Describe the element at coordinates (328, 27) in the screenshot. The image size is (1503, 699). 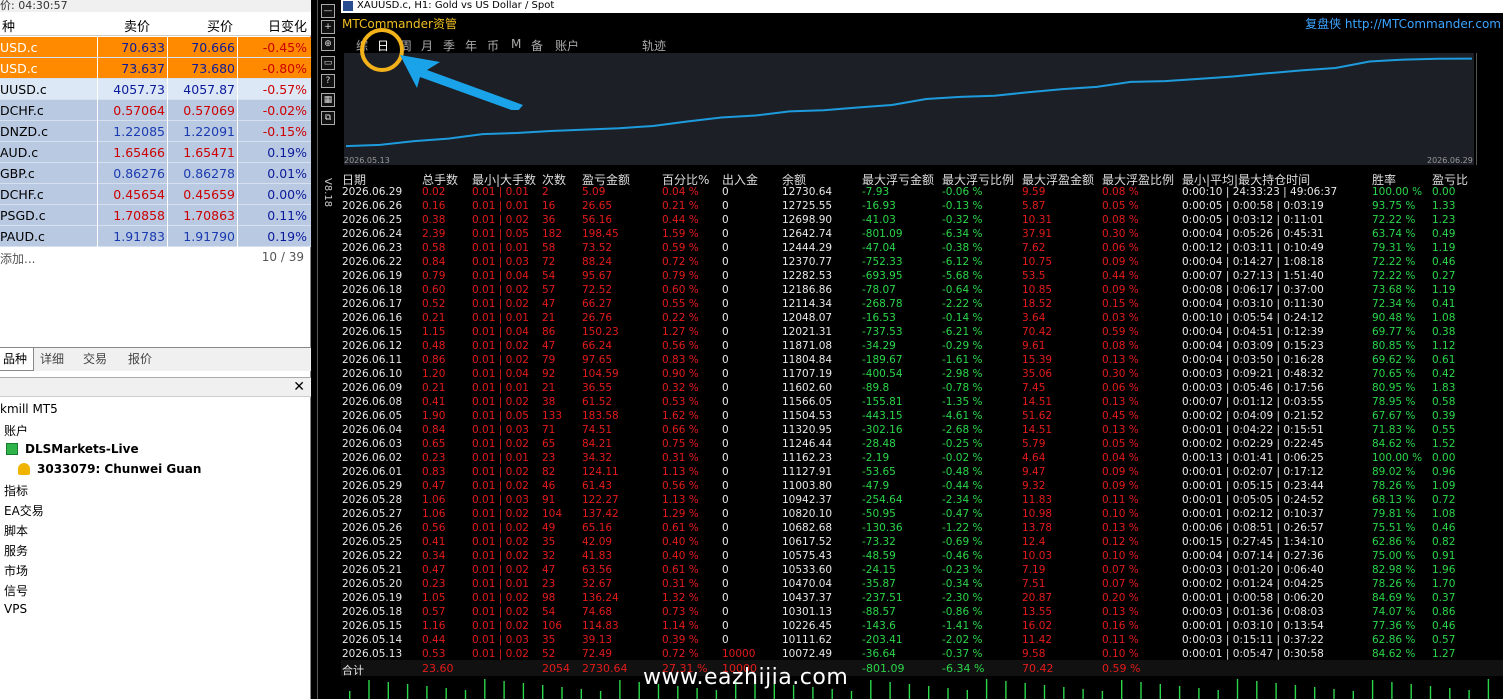
I see `zoom-icon: +` at that location.